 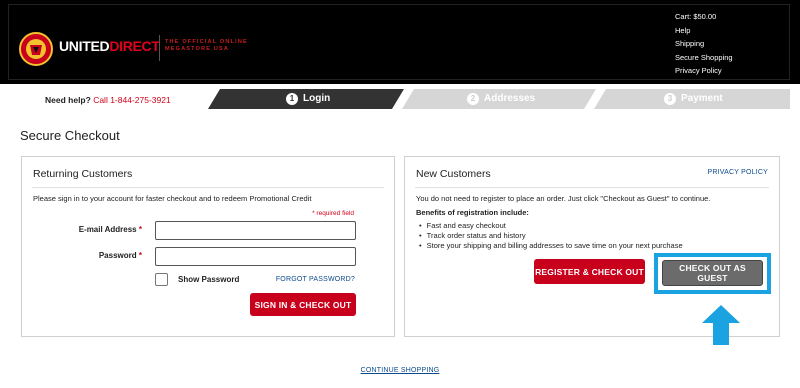 What do you see at coordinates (84, 46) in the screenshot?
I see `brand-part-united: UNITED` at bounding box center [84, 46].